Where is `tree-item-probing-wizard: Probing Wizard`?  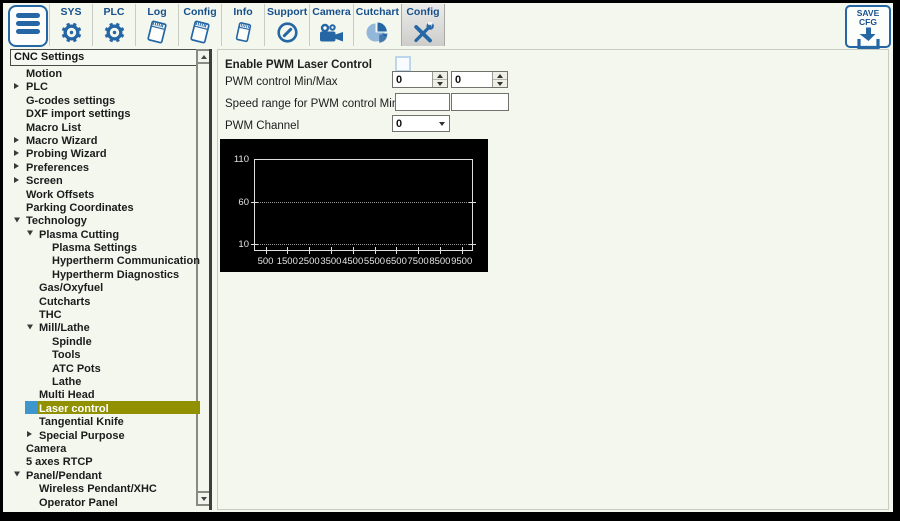 tree-item-probing-wizard: Probing Wizard is located at coordinates (105, 153).